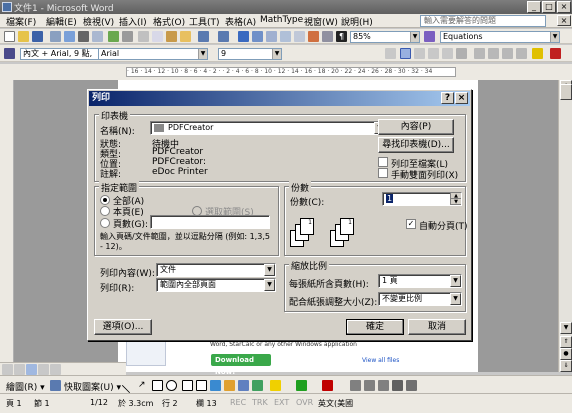 The height and width of the screenshot is (413, 572). Describe the element at coordinates (461, 53) in the screenshot. I see `line-spacing-icon` at that location.